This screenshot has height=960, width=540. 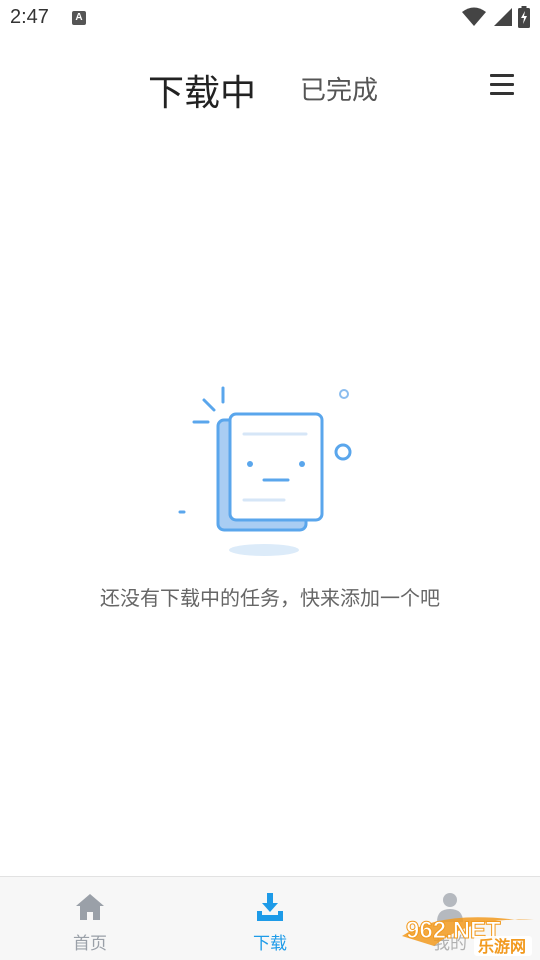 I want to click on tab-completed: 已完成, so click(x=339, y=88).